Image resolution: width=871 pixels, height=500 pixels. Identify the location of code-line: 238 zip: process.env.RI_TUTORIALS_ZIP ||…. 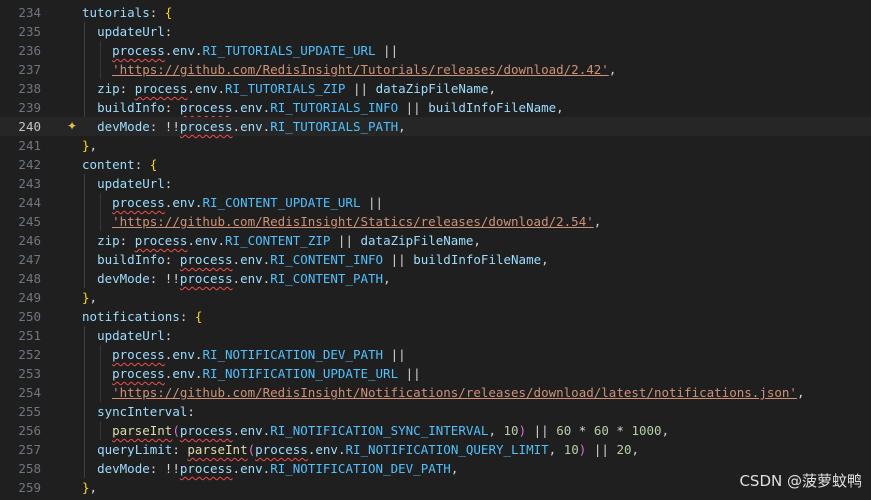
(435, 88).